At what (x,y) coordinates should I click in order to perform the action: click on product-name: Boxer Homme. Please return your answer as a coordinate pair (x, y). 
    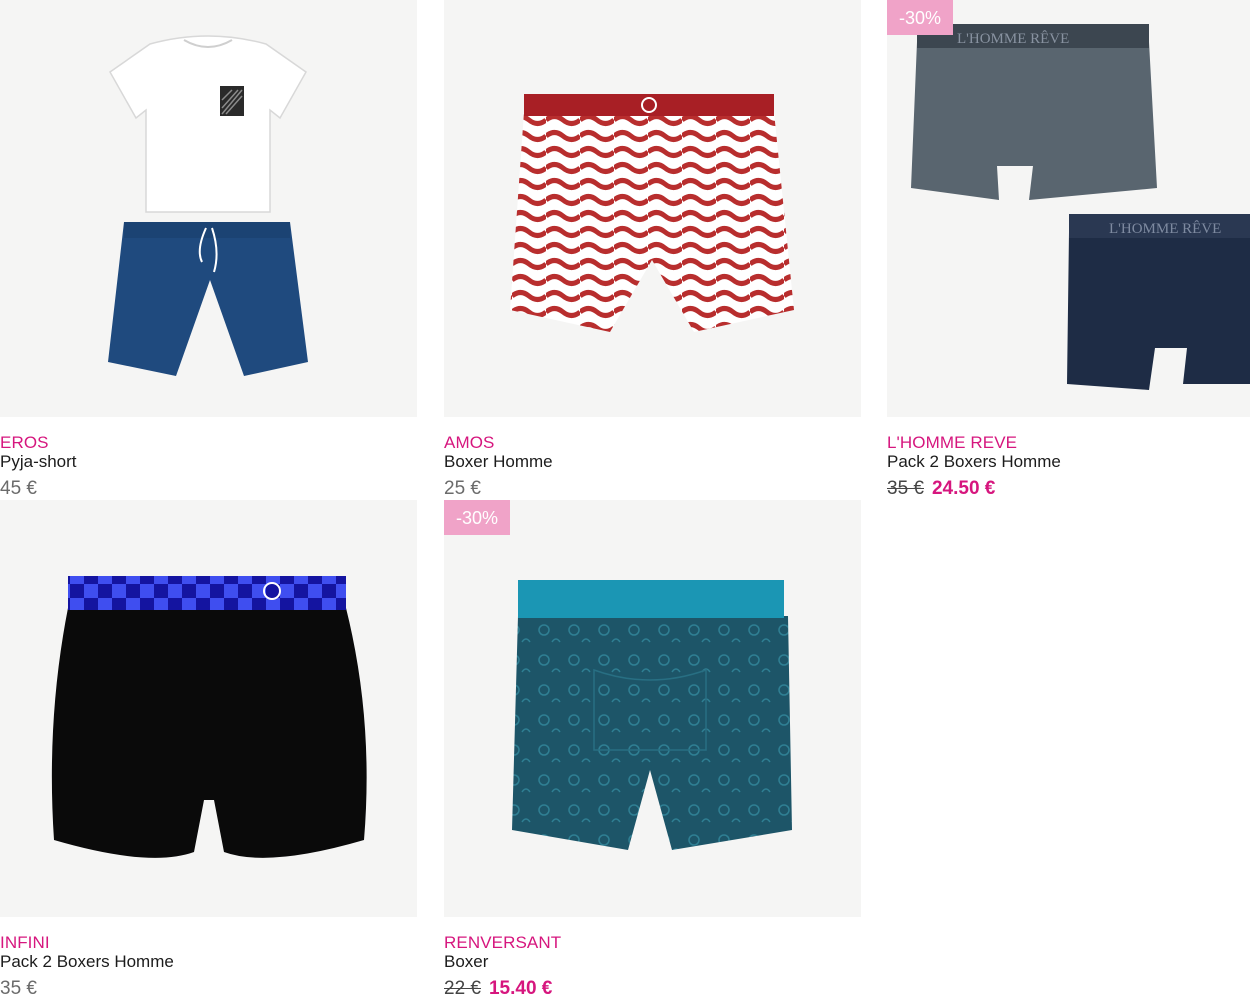
    Looking at the image, I should click on (498, 462).